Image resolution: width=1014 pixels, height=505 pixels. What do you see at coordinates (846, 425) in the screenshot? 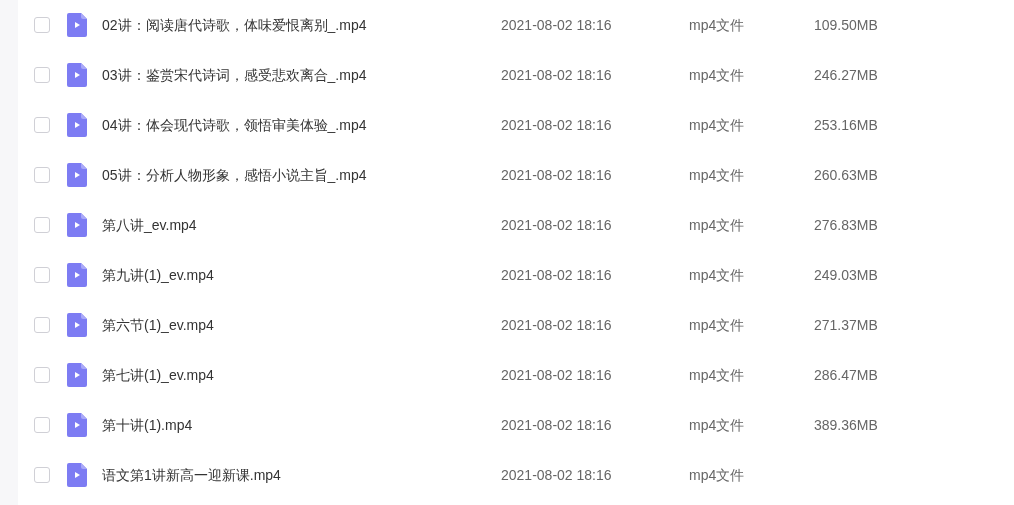
I see `file-size: 389.36MB` at bounding box center [846, 425].